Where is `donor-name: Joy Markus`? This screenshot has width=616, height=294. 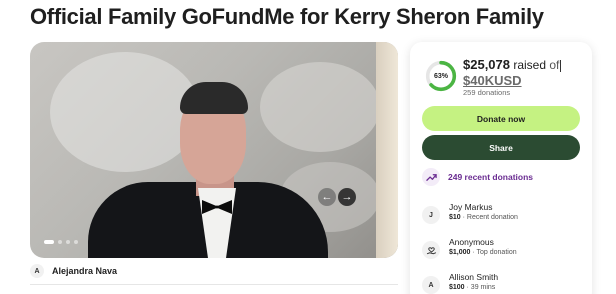
donor-name: Joy Markus is located at coordinates (471, 207).